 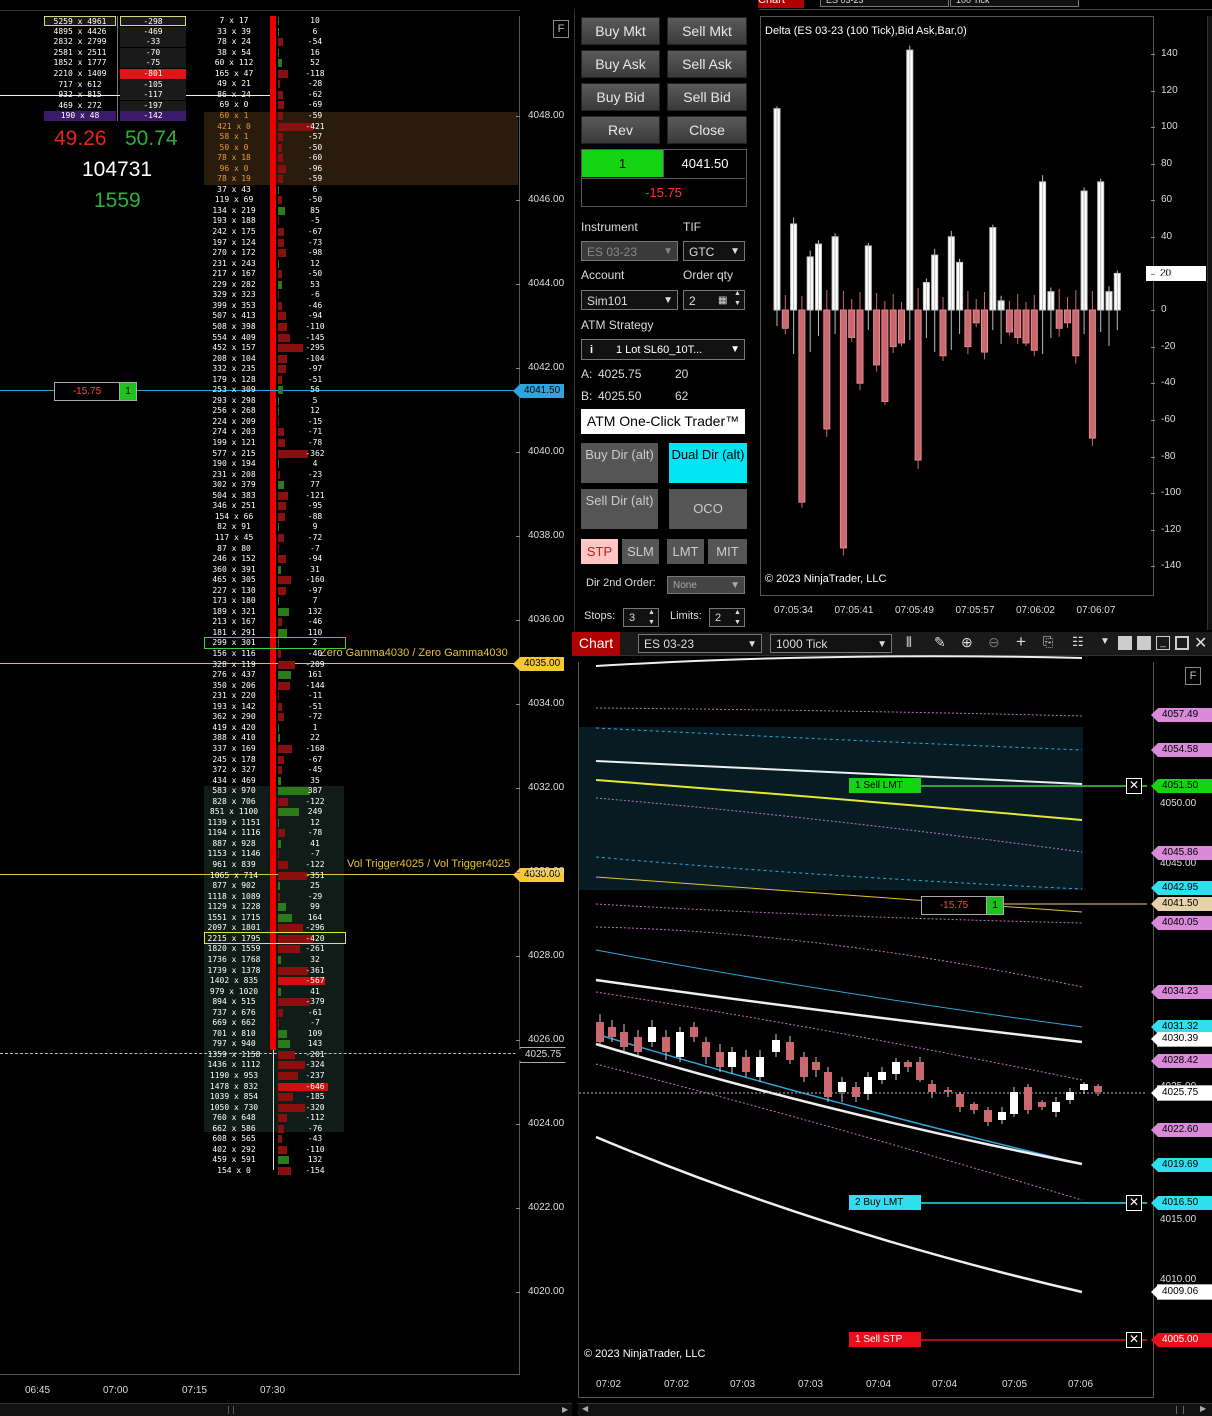 I want to click on ladder-row: 154 x 66-88, so click(x=275, y=517).